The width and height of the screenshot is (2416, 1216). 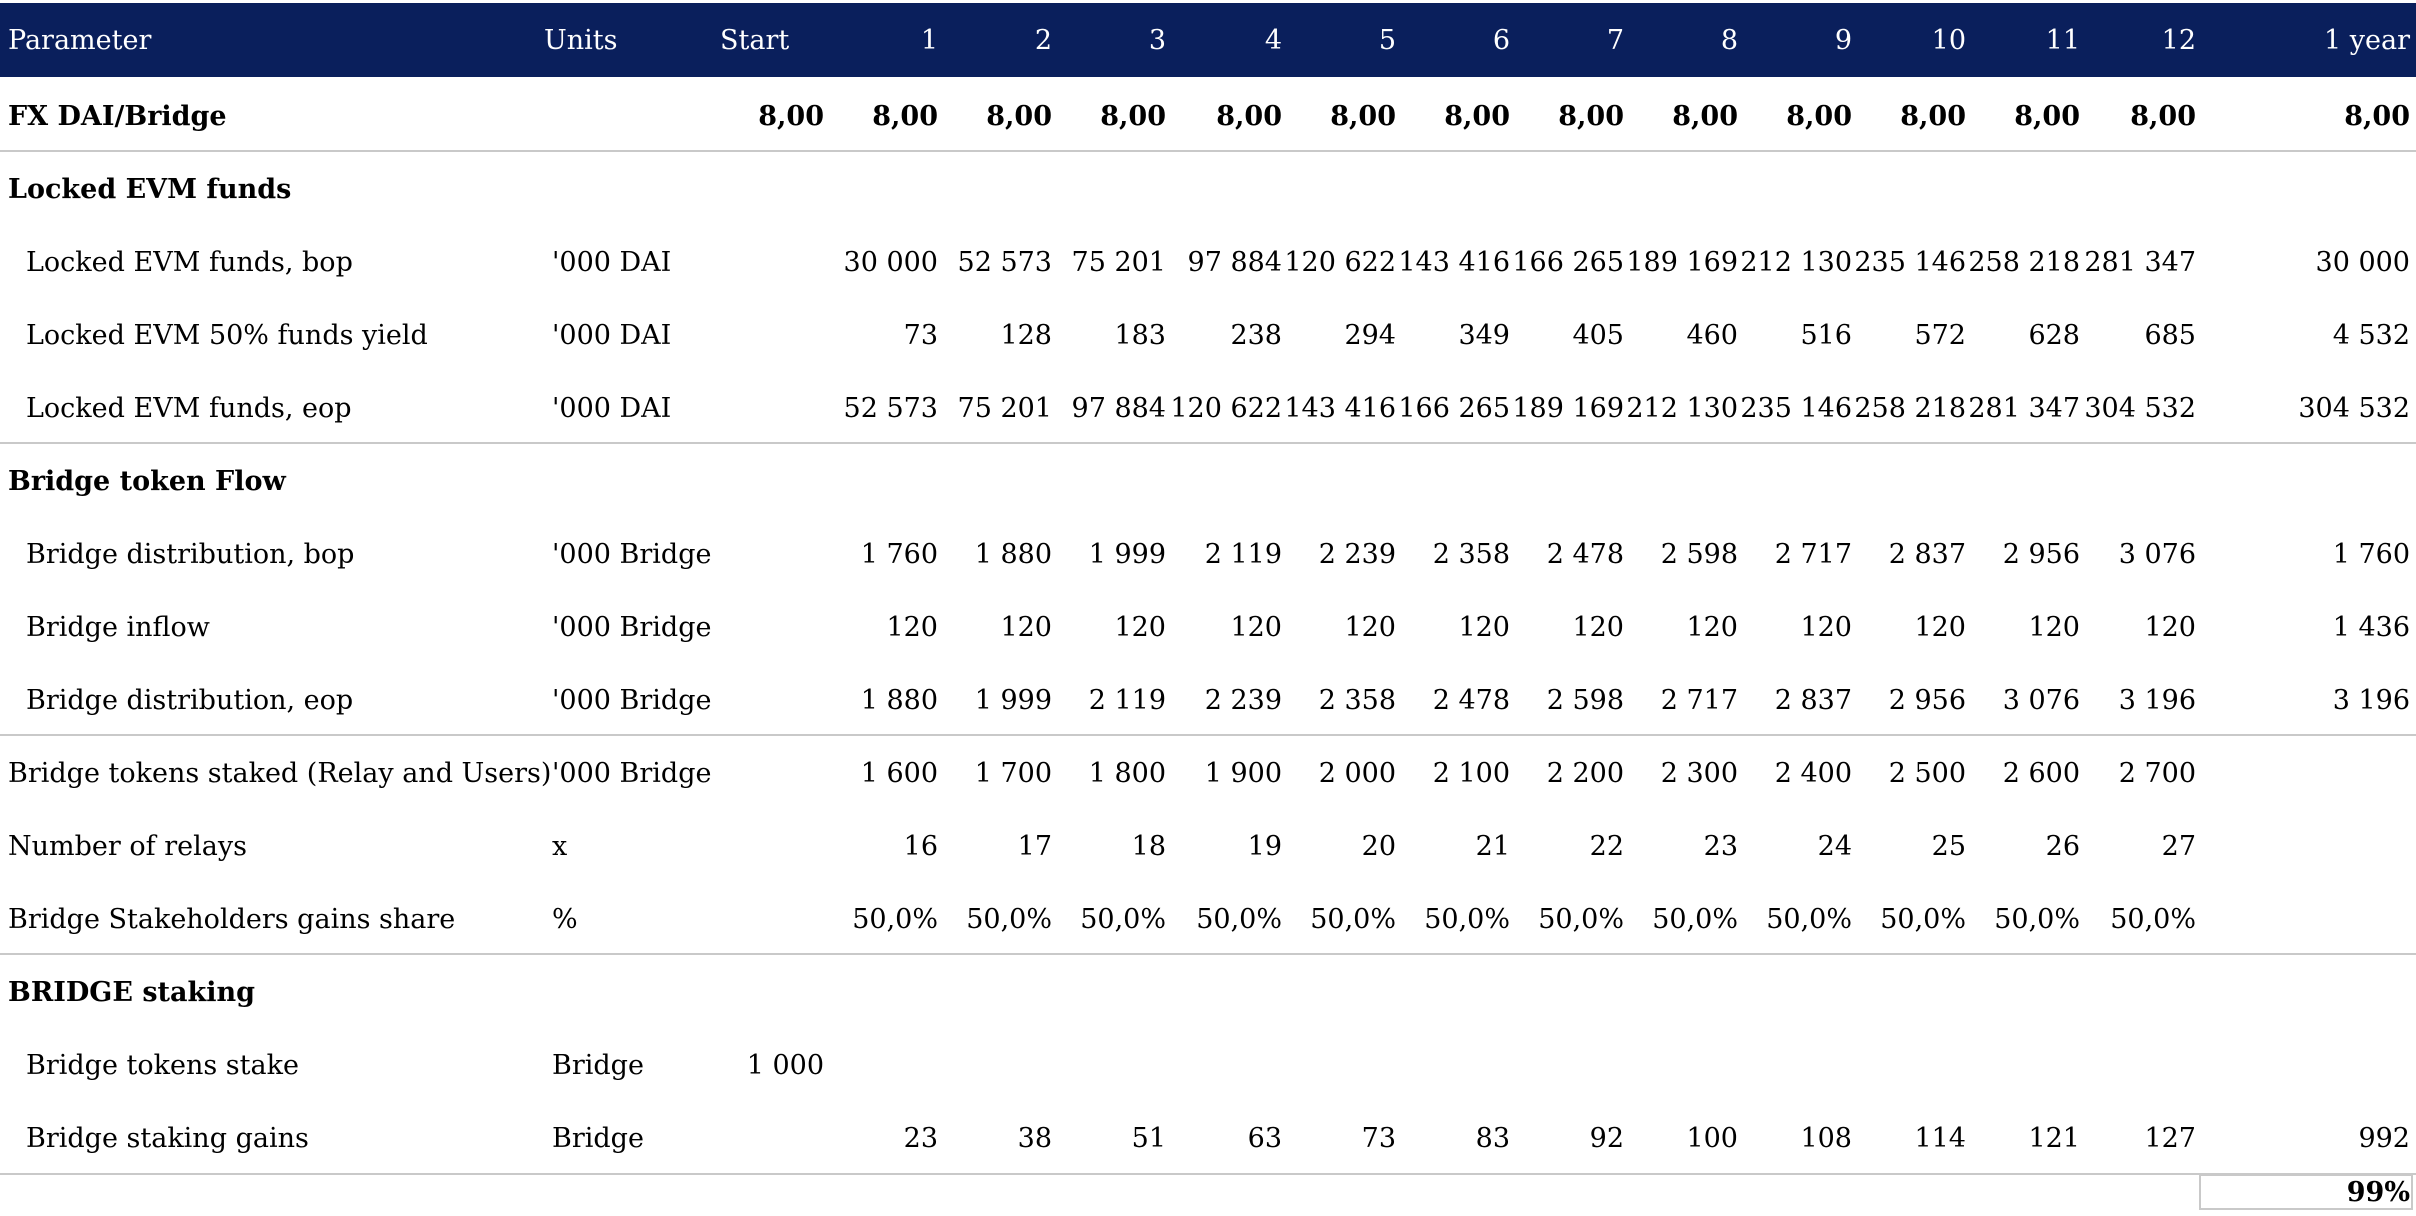 I want to click on row-value-4: 97 884, so click(x=1234, y=262).